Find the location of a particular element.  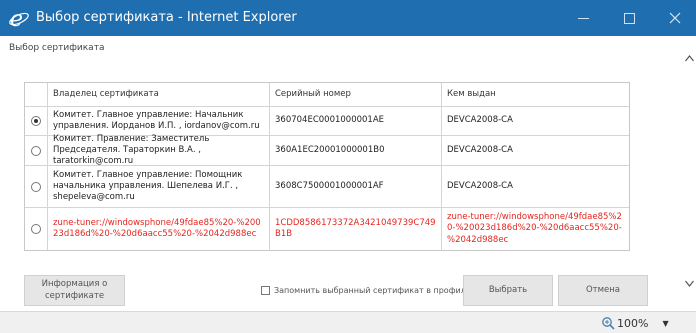

choose-button: Выбрать is located at coordinates (508, 290).